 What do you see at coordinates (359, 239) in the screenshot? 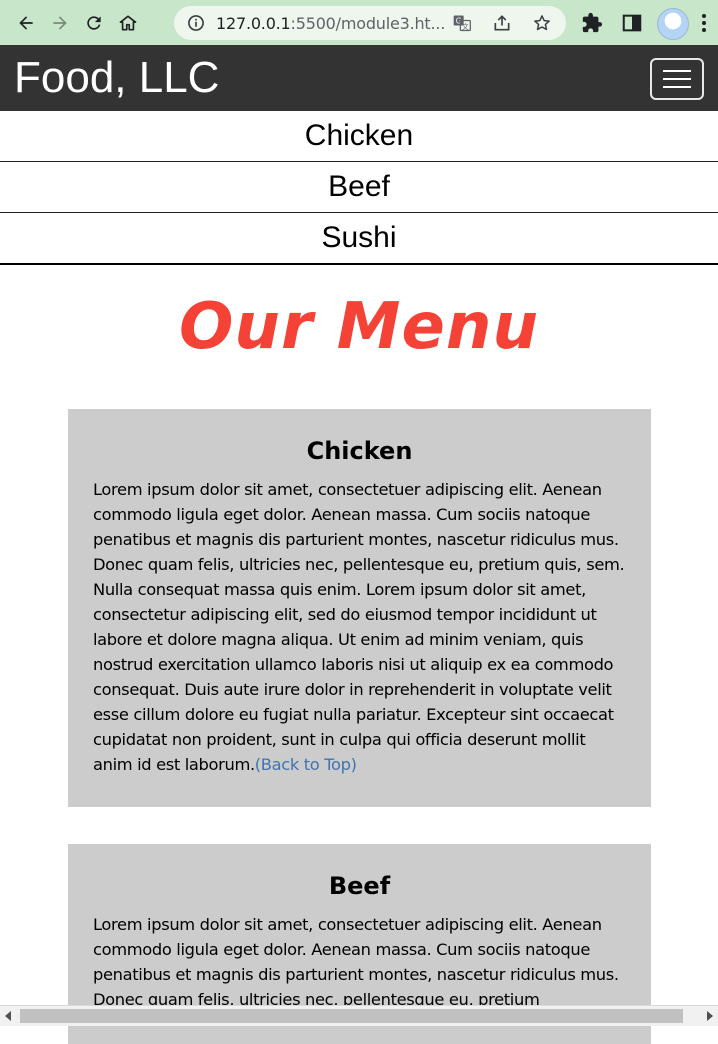
I see `nav-item-sushi: Sushi` at bounding box center [359, 239].